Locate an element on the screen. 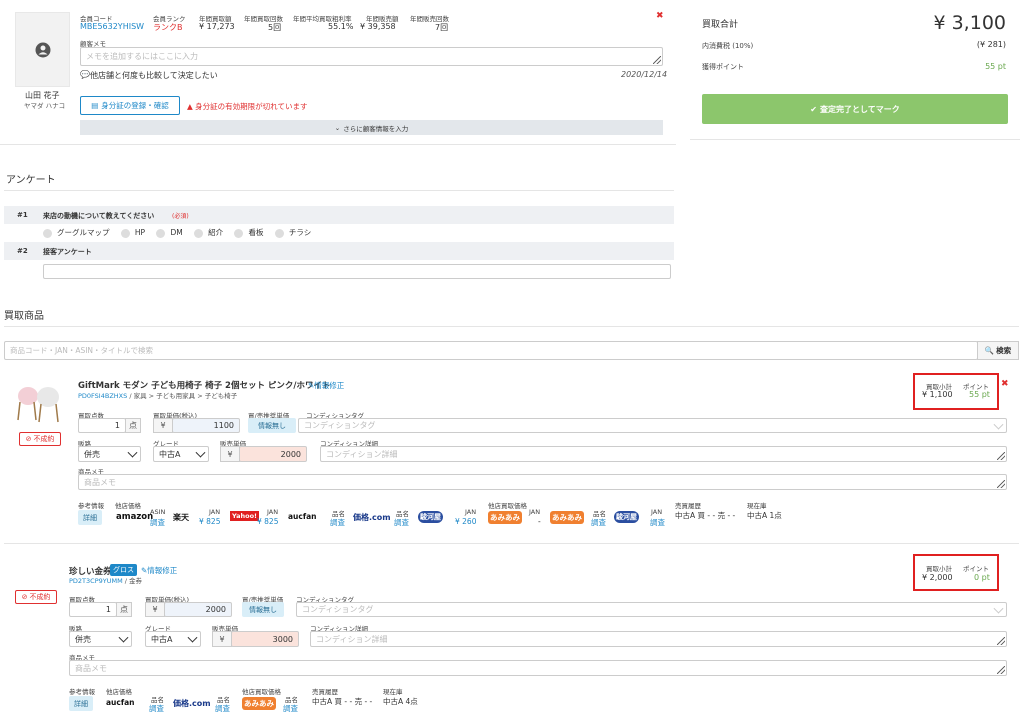 This screenshot has height=724, width=1024. ref-value-link: ¥ 260 is located at coordinates (465, 521).